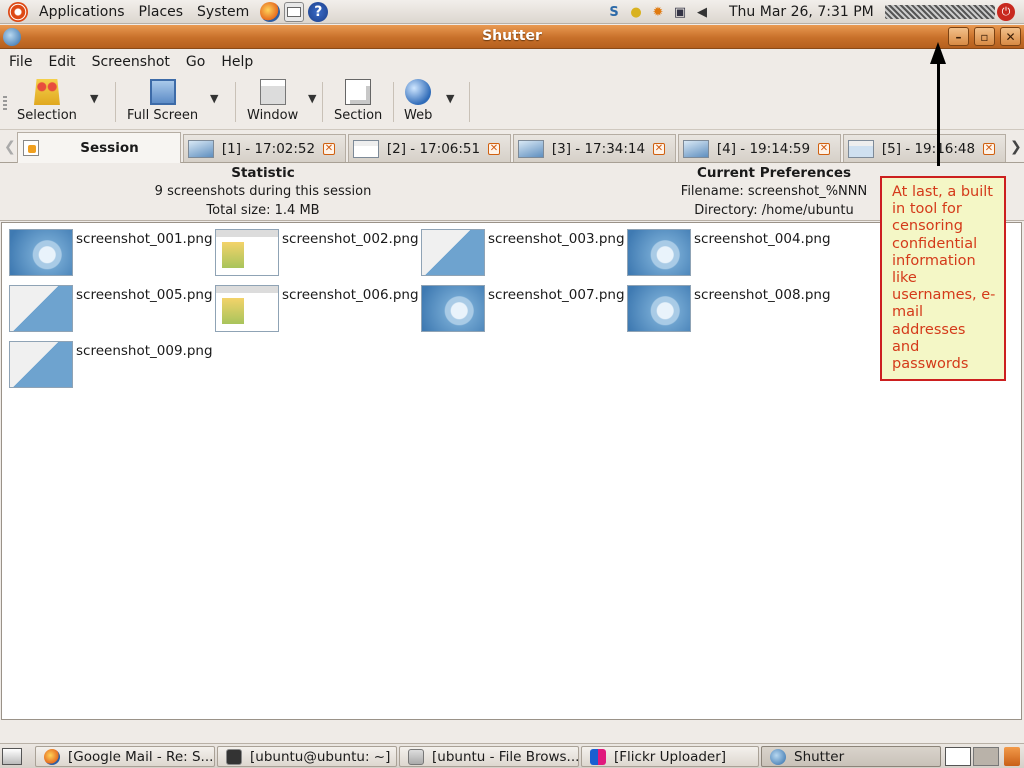 The height and width of the screenshot is (768, 1024). Describe the element at coordinates (680, 12) in the screenshot. I see `network-icon: ▣` at that location.